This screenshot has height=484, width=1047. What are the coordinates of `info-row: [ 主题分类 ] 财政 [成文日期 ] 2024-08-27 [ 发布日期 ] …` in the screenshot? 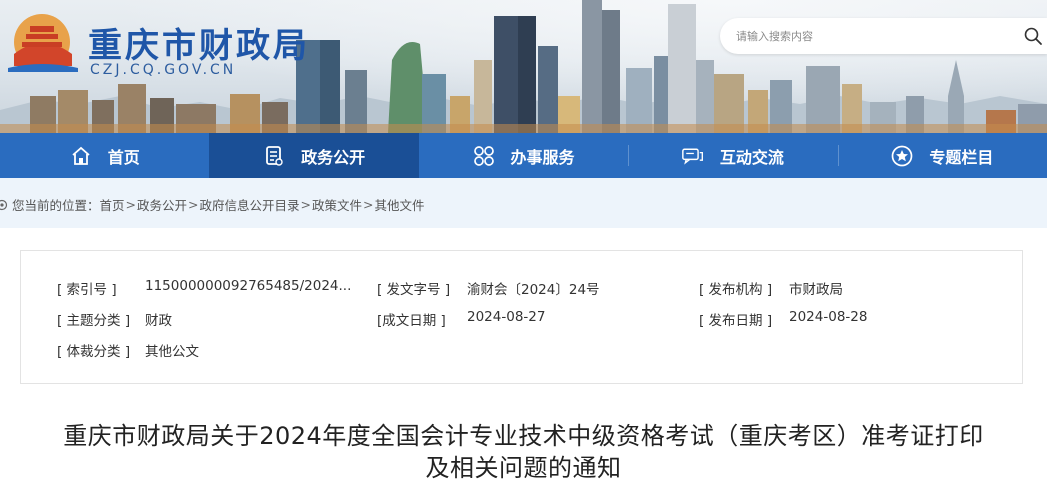 It's located at (521, 319).